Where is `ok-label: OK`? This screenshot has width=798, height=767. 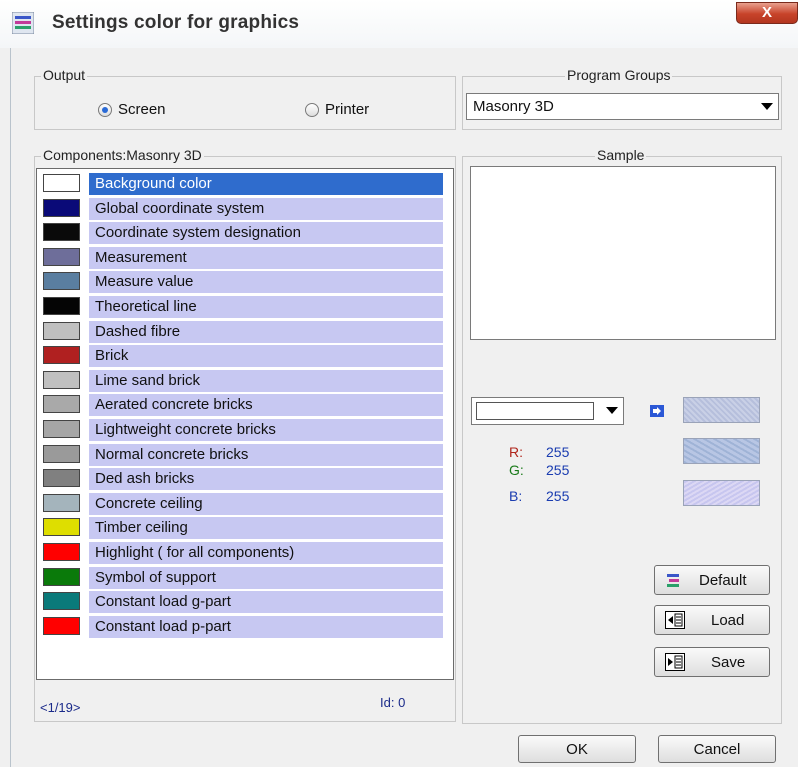 ok-label: OK is located at coordinates (577, 749).